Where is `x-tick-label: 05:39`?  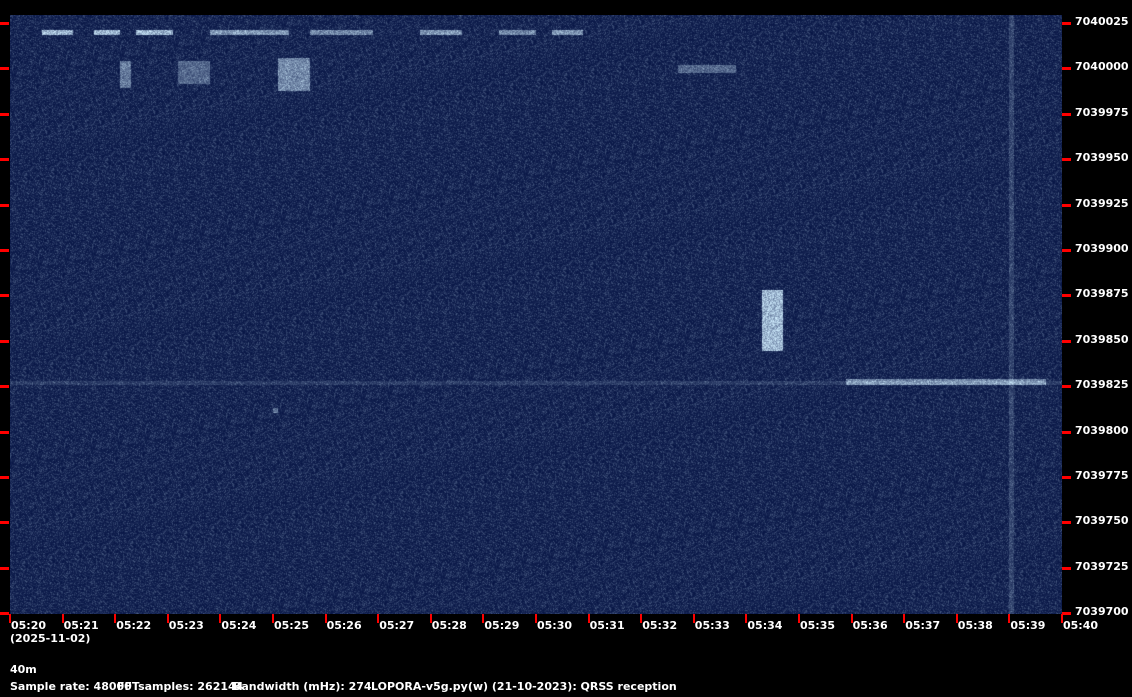
x-tick-label: 05:39 is located at coordinates (1028, 625).